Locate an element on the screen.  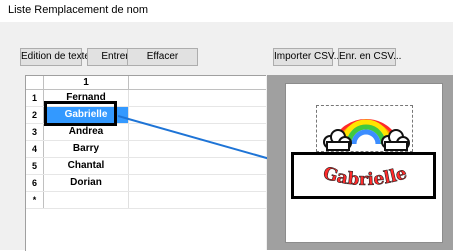
edition-de-texte-button: Edition de texte is located at coordinates (55, 57).